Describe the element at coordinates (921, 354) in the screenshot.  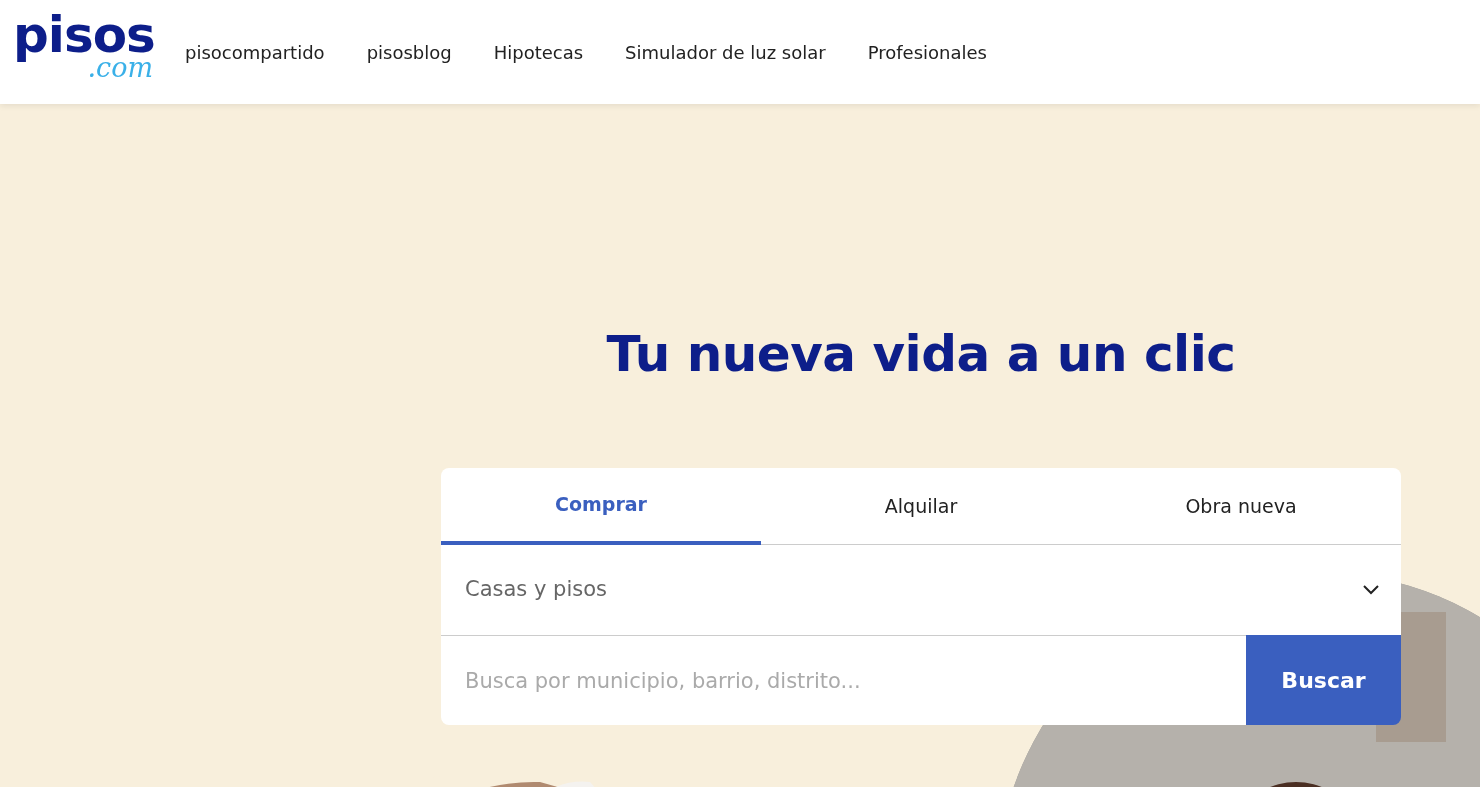
I see `hero-heading: Tu nueva vida a un clic` at that location.